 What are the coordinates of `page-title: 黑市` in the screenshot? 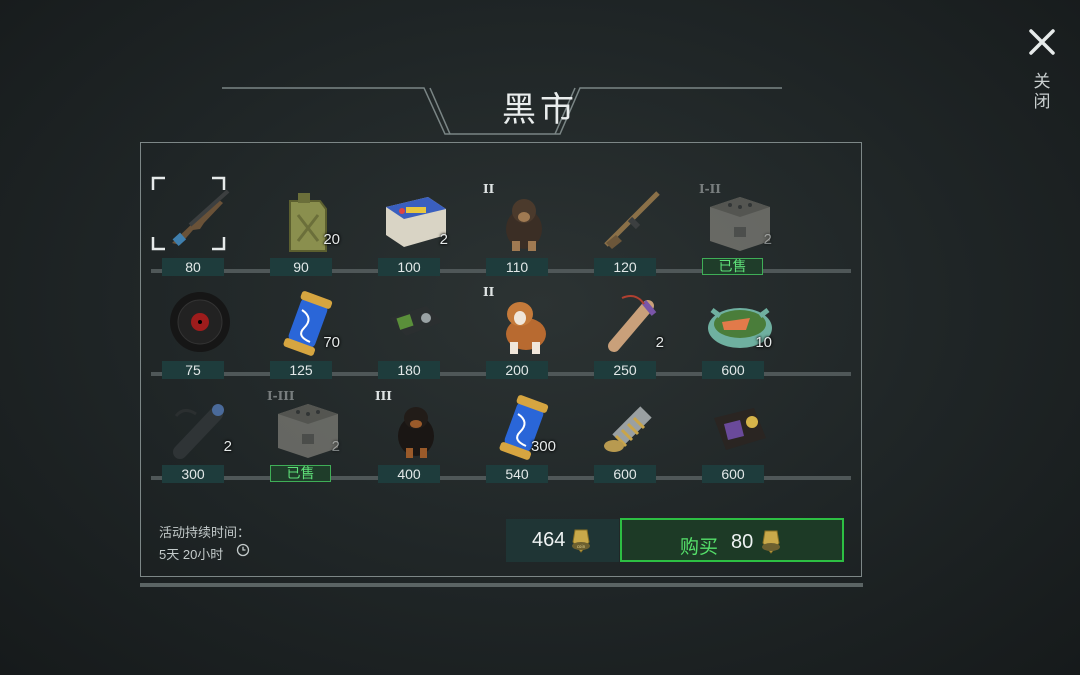 It's located at (540, 110).